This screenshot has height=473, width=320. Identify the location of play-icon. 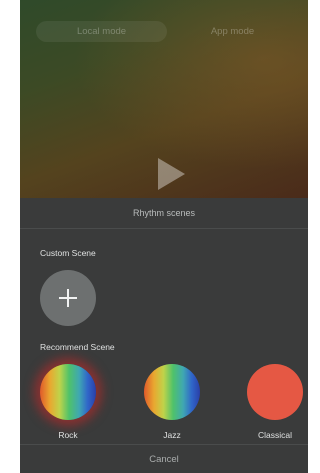
(171, 174).